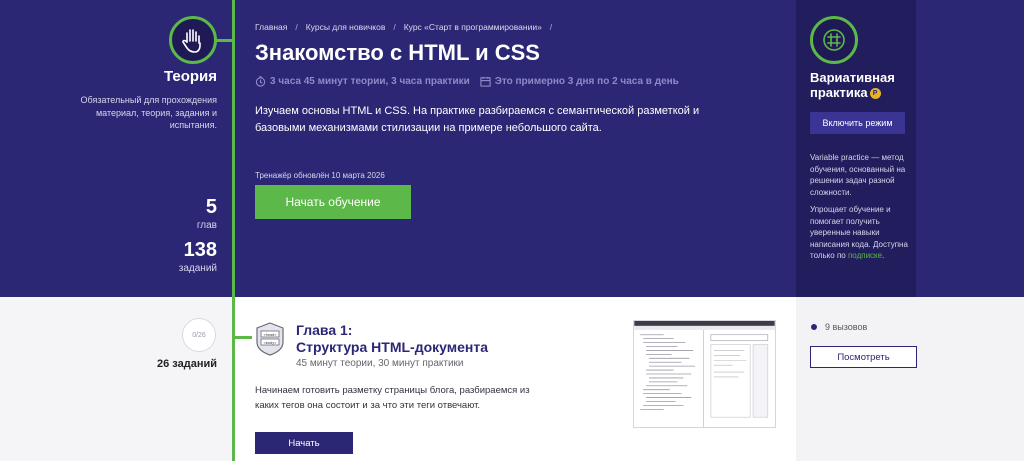 Image resolution: width=1024 pixels, height=461 pixels. I want to click on chapter-name: Структура HTML-документа, so click(392, 347).